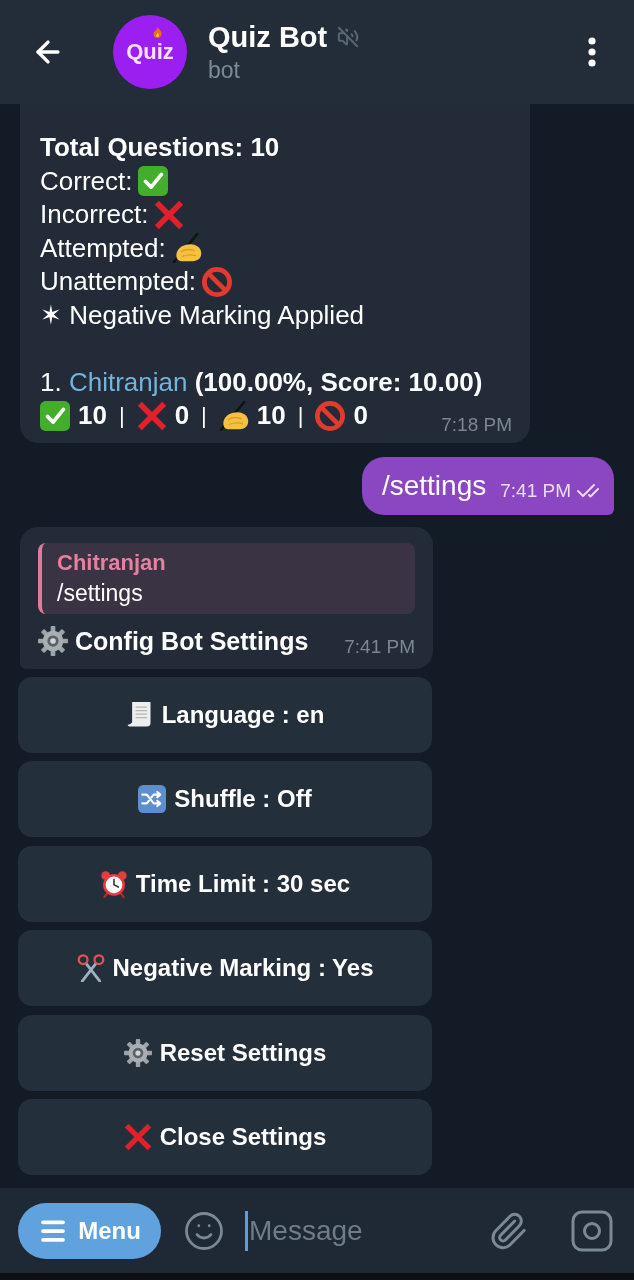 The height and width of the screenshot is (1280, 634). What do you see at coordinates (86, 181) in the screenshot?
I see `legend-label: Correct:` at bounding box center [86, 181].